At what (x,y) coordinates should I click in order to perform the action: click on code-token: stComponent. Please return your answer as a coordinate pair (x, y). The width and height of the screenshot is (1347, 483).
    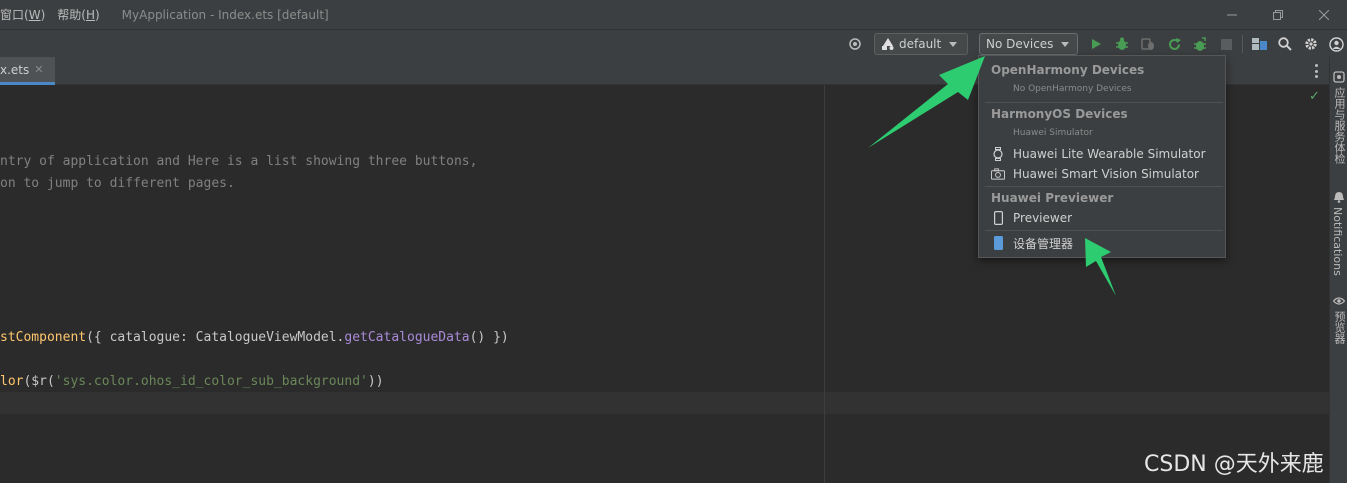
    Looking at the image, I should click on (43, 337).